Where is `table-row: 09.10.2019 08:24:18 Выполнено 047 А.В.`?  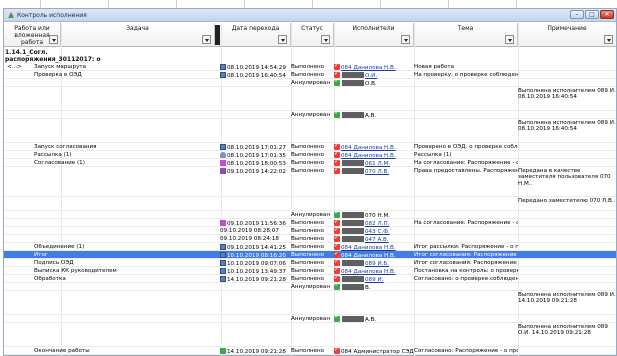
table-row: 09.10.2019 08:24:18 Выполнено 047 А.В. is located at coordinates (310, 239).